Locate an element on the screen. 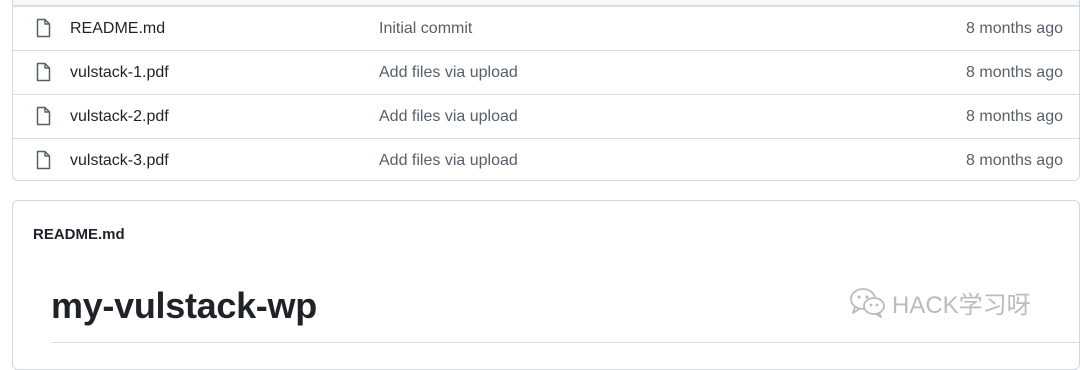 Image resolution: width=1080 pixels, height=370 pixels. file-name-link: README.md is located at coordinates (117, 29).